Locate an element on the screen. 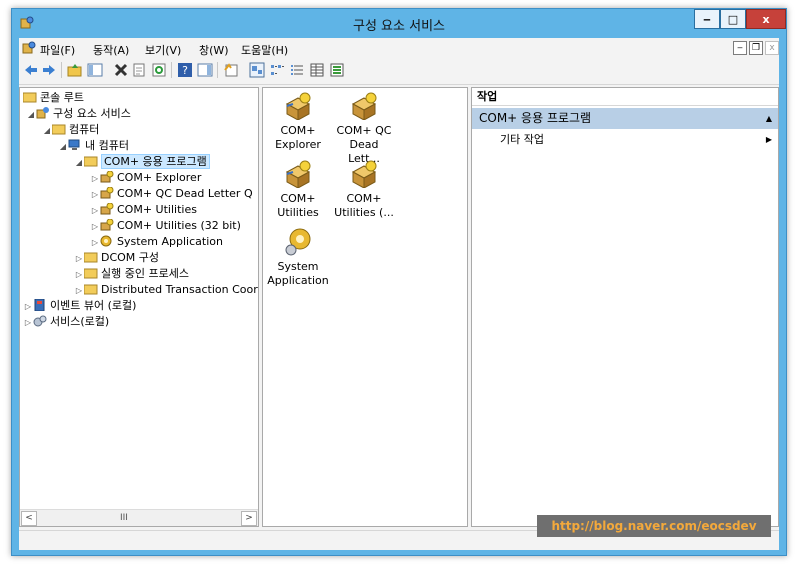 Image resolution: width=800 pixels, height=566 pixels. tree-item-component-services: ◢ 구성 요소 서비스 is located at coordinates (78, 114).